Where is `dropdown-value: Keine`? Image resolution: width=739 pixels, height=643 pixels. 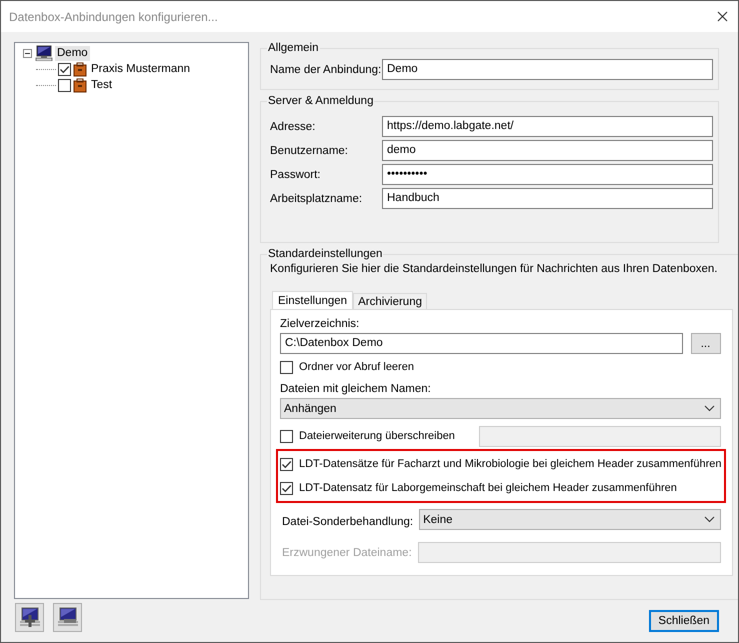 dropdown-value: Keine is located at coordinates (437, 520).